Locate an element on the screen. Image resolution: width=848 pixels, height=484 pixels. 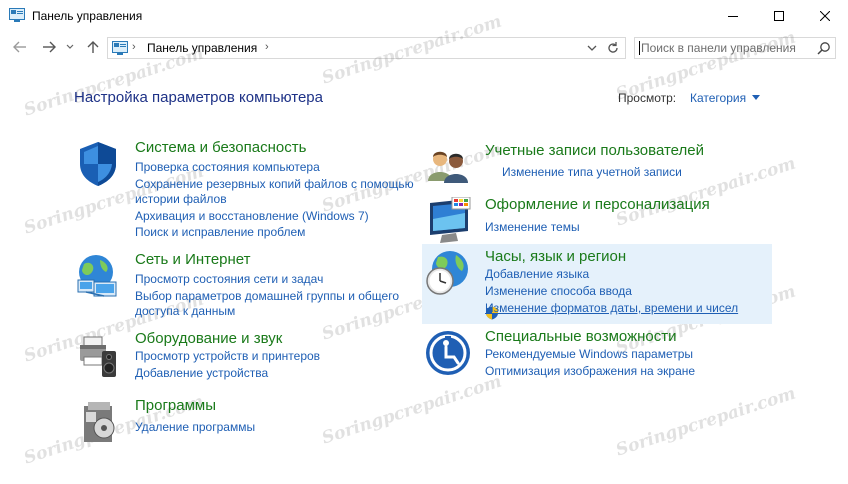
monitor-personalization-icon is located at coordinates (448, 221).